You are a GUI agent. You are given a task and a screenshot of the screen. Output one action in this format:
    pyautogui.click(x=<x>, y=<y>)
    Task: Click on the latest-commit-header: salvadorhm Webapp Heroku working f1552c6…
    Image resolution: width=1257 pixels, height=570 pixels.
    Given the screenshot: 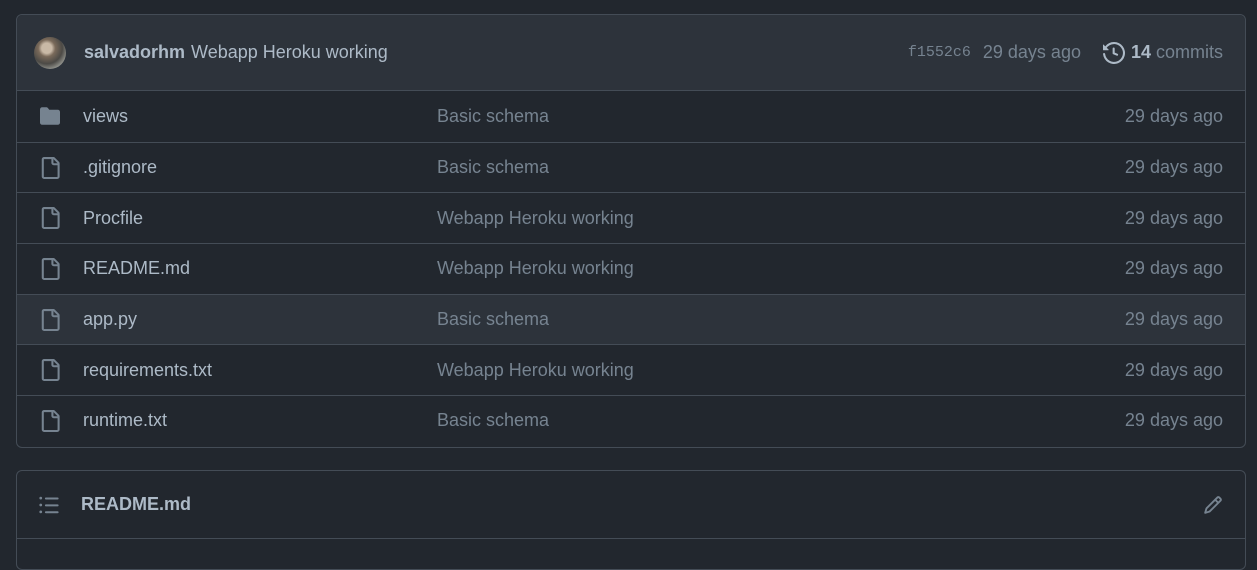 What is the action you would take?
    pyautogui.click(x=631, y=53)
    